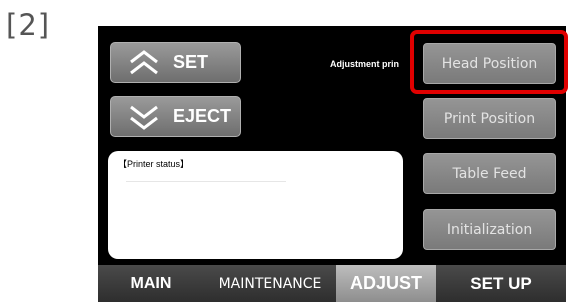 The image size is (568, 302). I want to click on table-feed-button: Table Feed, so click(489, 173).